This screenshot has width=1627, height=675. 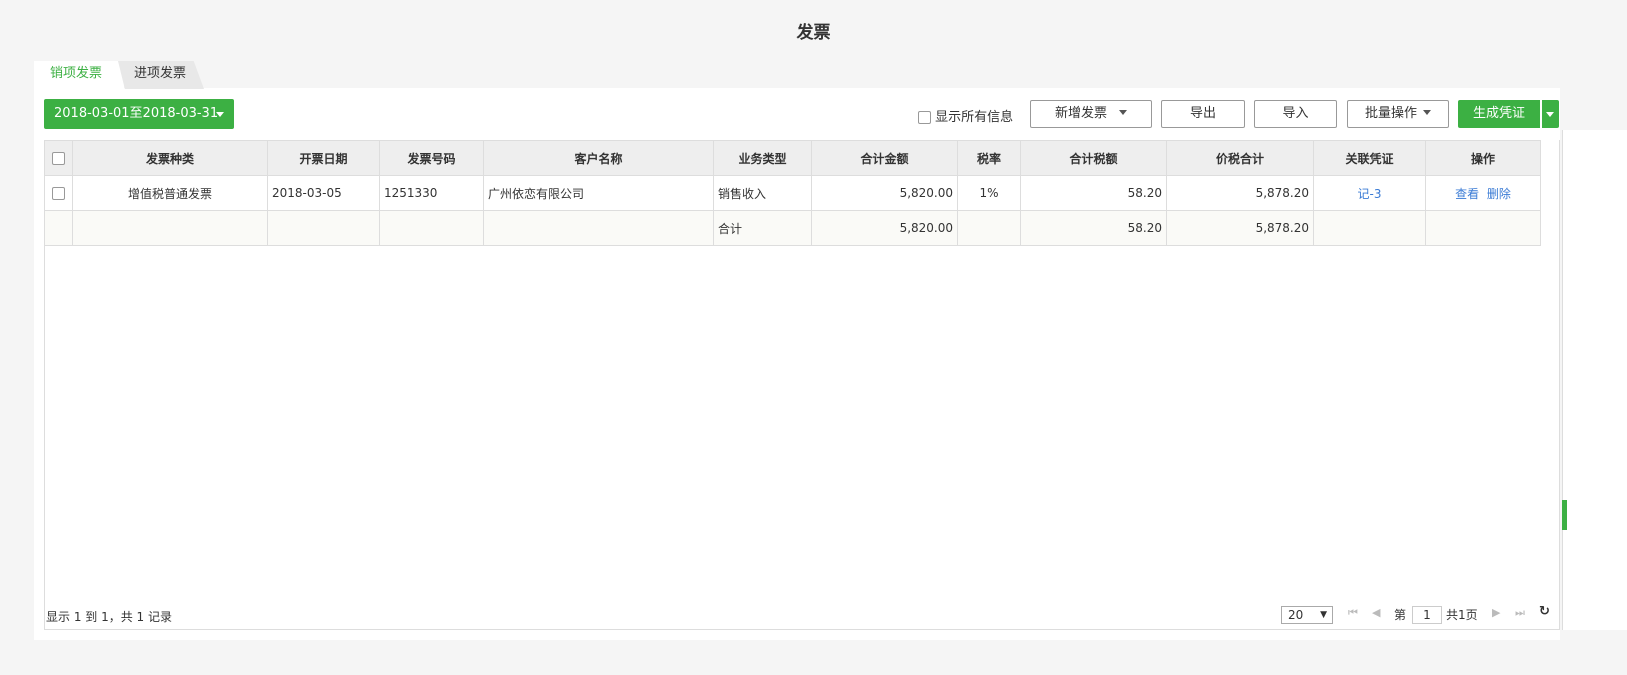 What do you see at coordinates (79, 75) in the screenshot?
I see `tab-sales-invoice: 销项发票` at bounding box center [79, 75].